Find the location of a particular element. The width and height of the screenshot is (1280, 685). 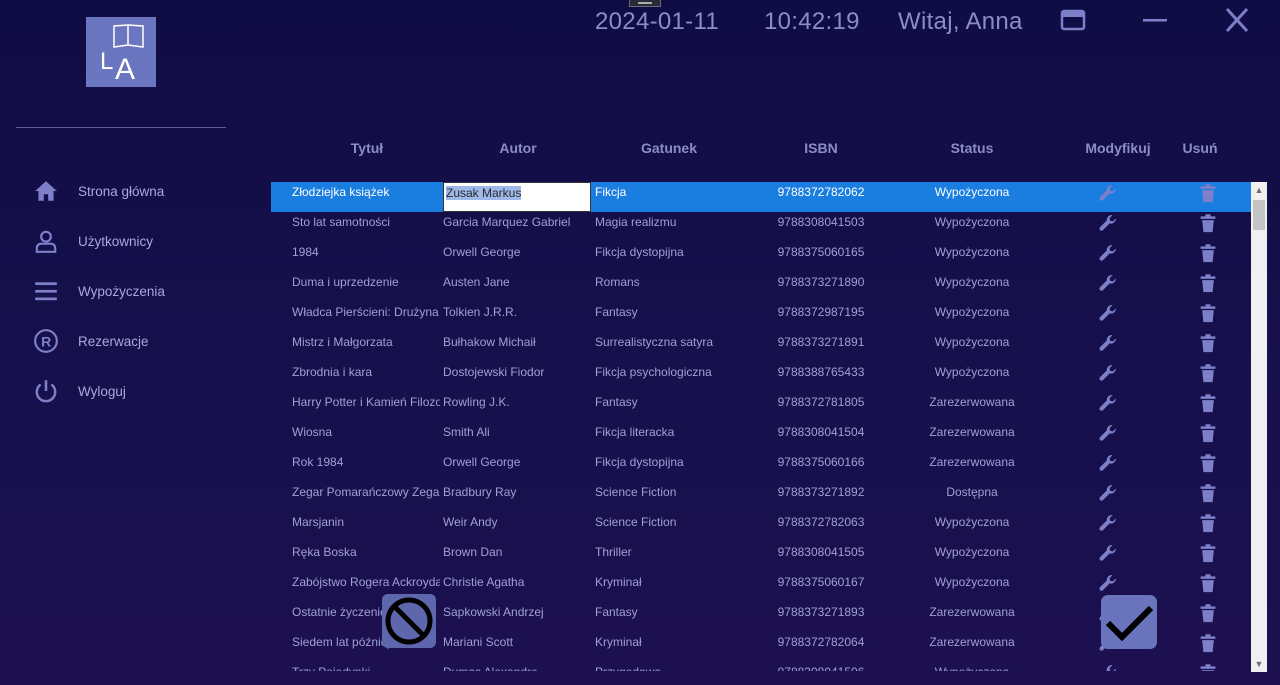

scroll-down-arrow: ▼ is located at coordinates (1259, 664).